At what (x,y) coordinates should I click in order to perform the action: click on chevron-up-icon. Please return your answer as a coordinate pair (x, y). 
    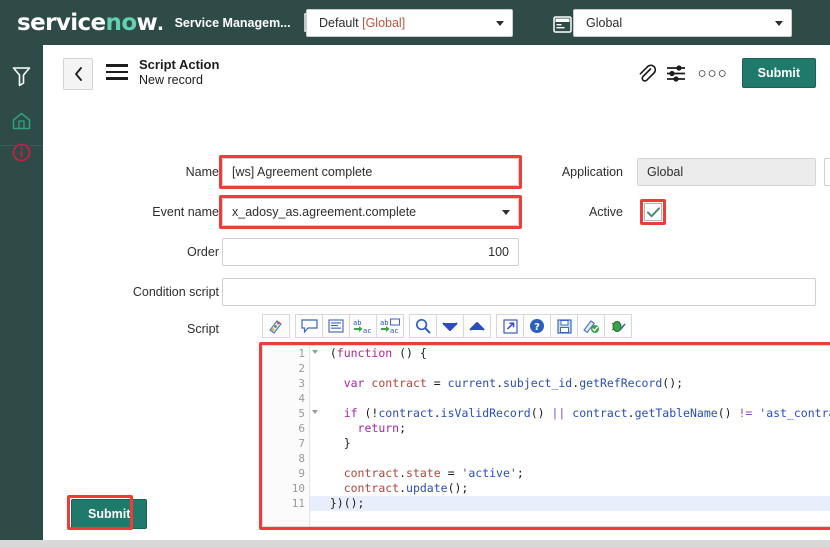
    Looking at the image, I should click on (477, 326).